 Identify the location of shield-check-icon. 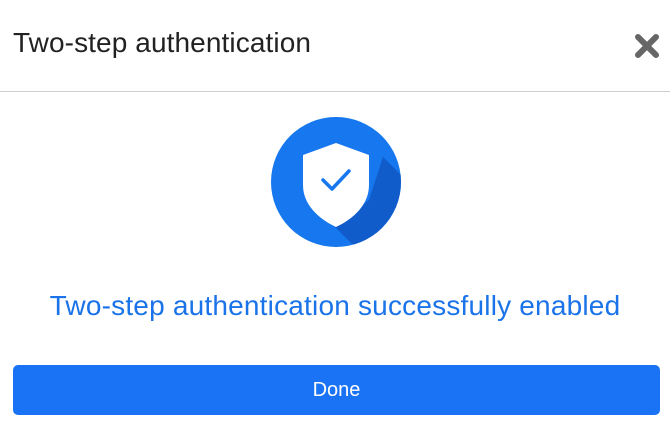
(336, 182).